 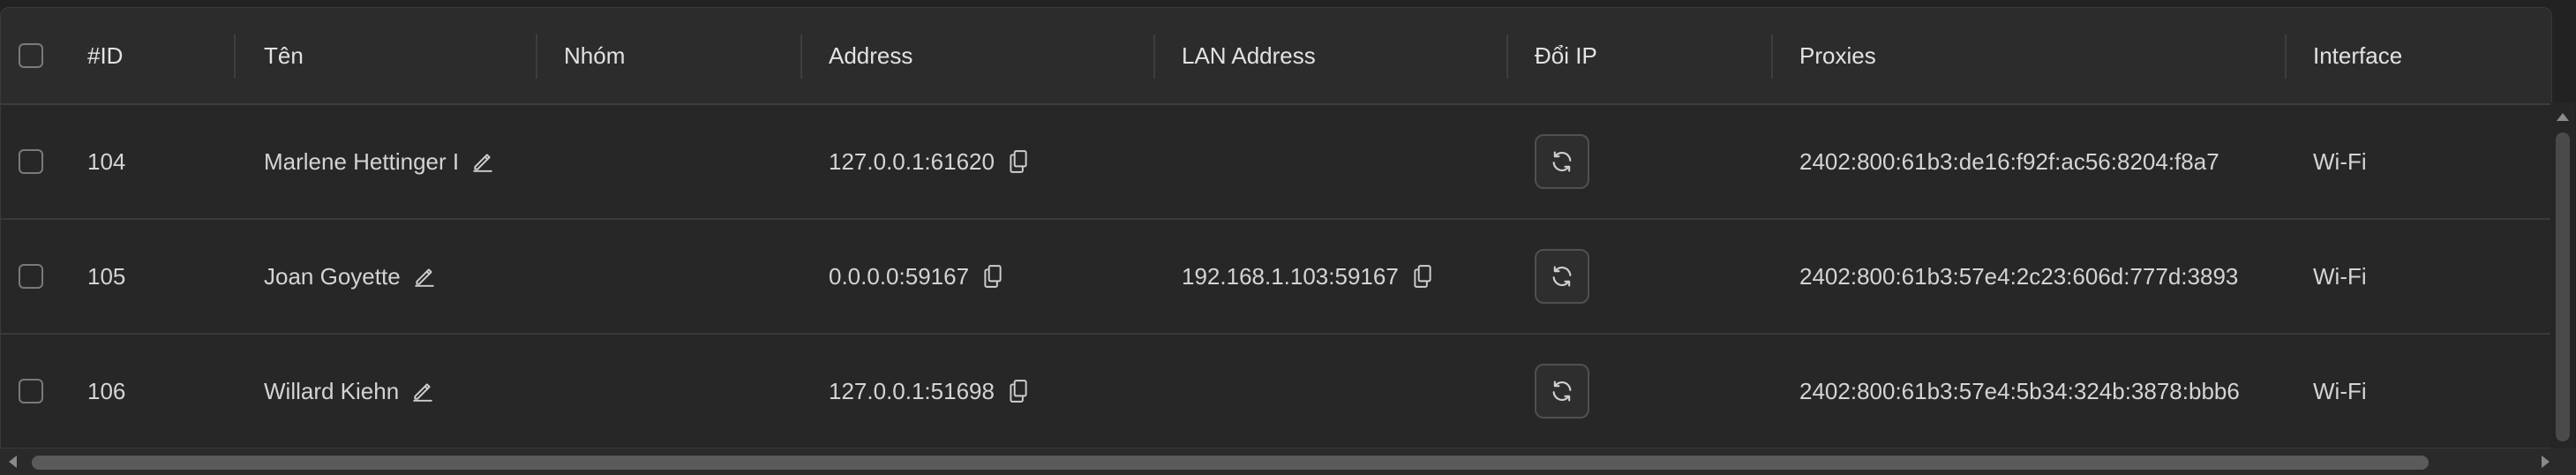 I want to click on select-all-checkbox, so click(x=31, y=55).